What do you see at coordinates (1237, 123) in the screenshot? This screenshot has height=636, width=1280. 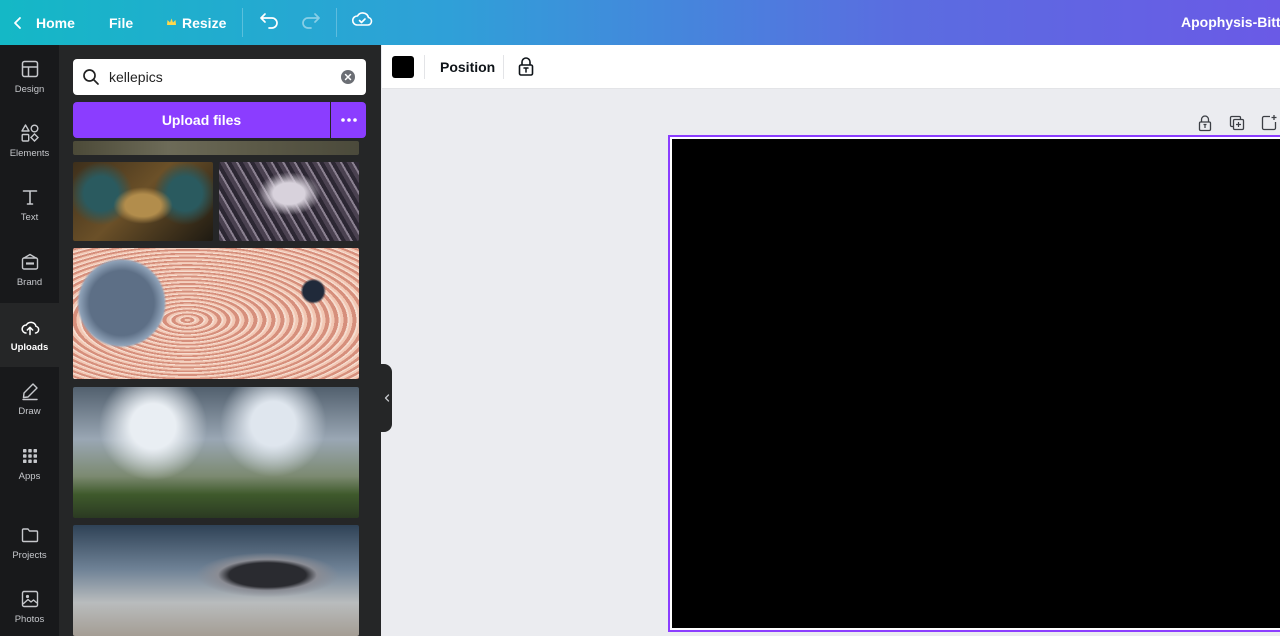 I see `duplicate-page-icon` at bounding box center [1237, 123].